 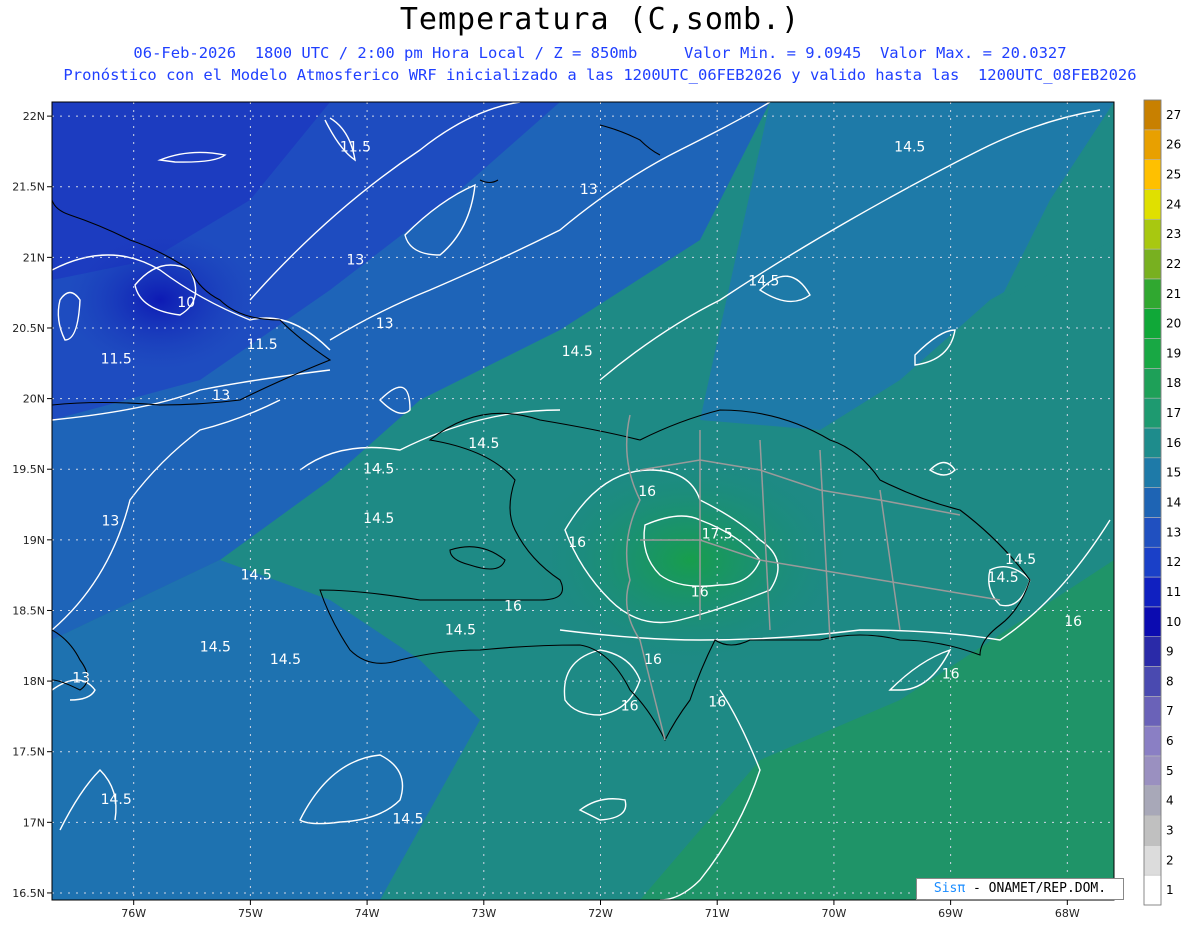 I want to click on y-tick-label: 16.5N, so click(x=28, y=893).